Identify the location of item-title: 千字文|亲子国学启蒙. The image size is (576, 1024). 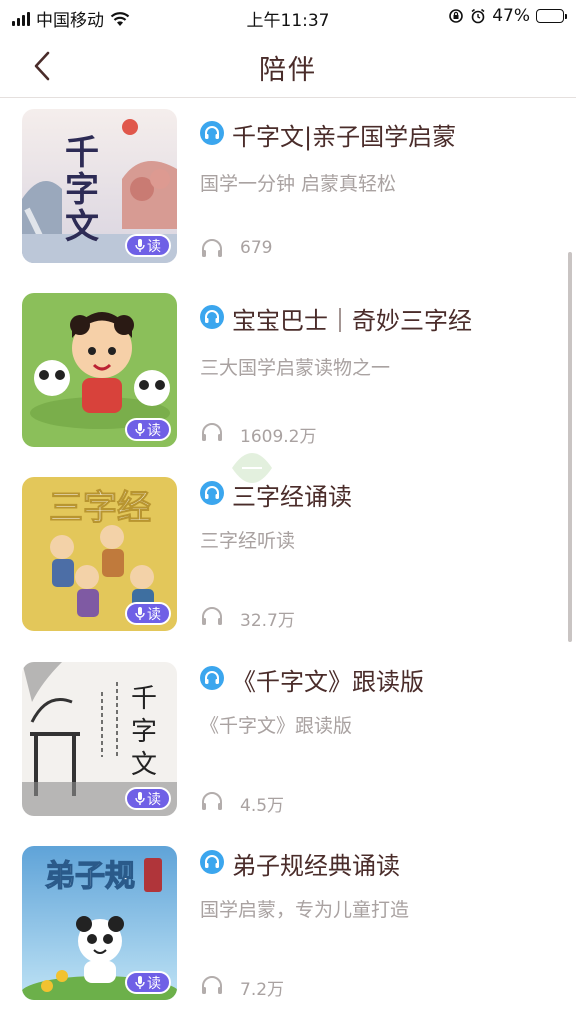
(344, 137).